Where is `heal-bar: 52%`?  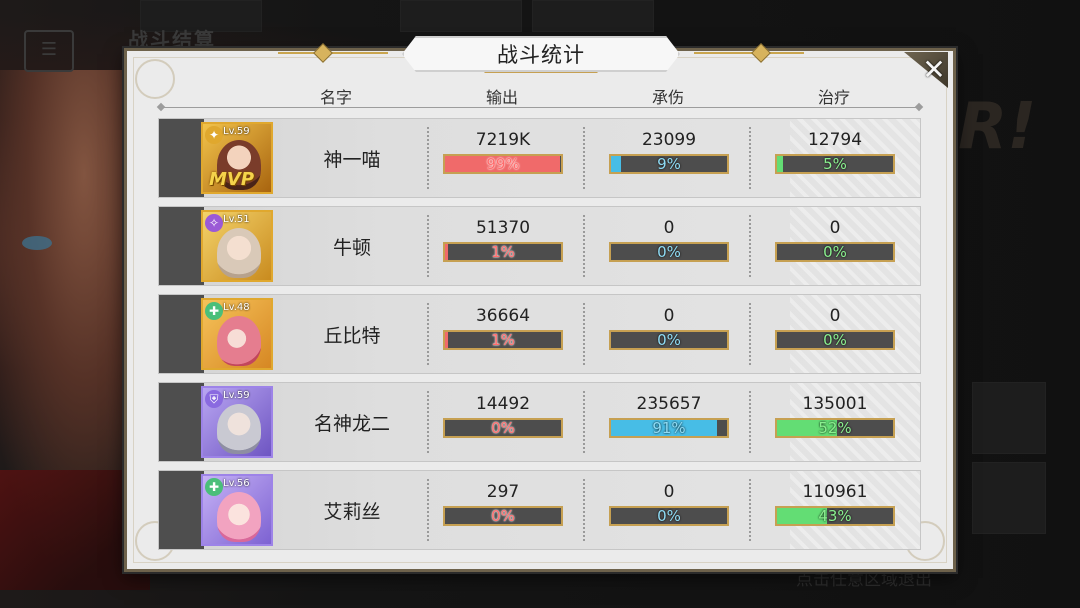
heal-bar: 52% is located at coordinates (835, 428).